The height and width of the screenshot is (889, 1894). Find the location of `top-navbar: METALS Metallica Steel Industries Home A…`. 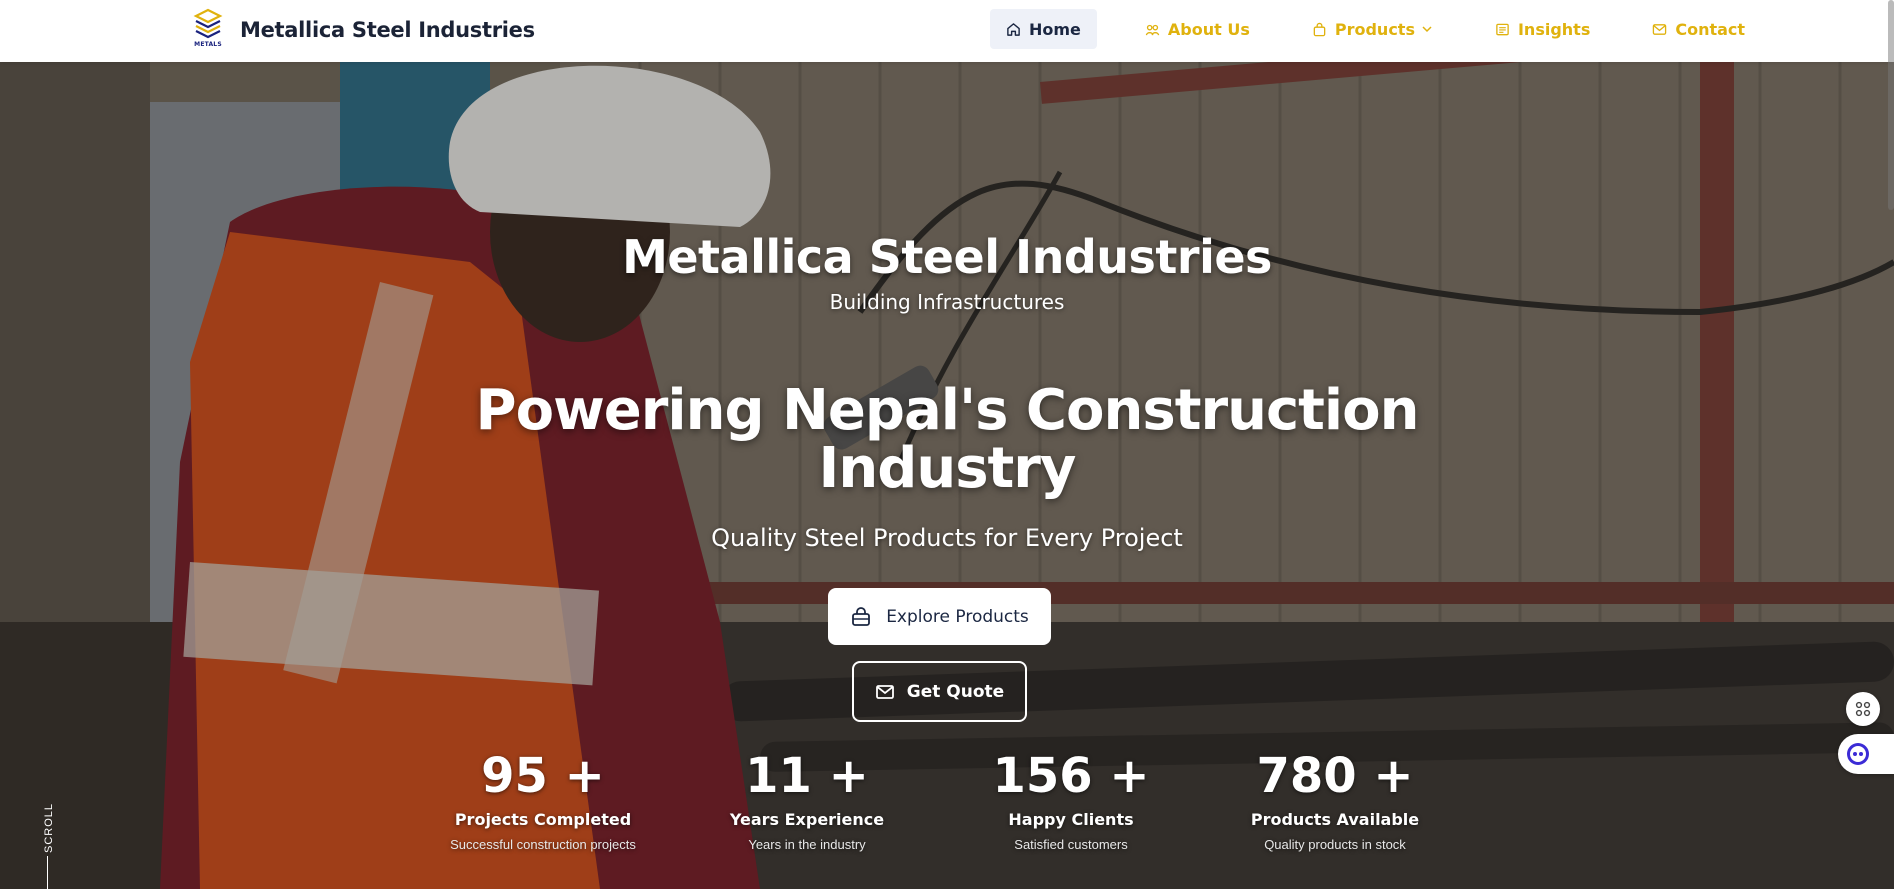

top-navbar: METALS Metallica Steel Industries Home A… is located at coordinates (947, 31).